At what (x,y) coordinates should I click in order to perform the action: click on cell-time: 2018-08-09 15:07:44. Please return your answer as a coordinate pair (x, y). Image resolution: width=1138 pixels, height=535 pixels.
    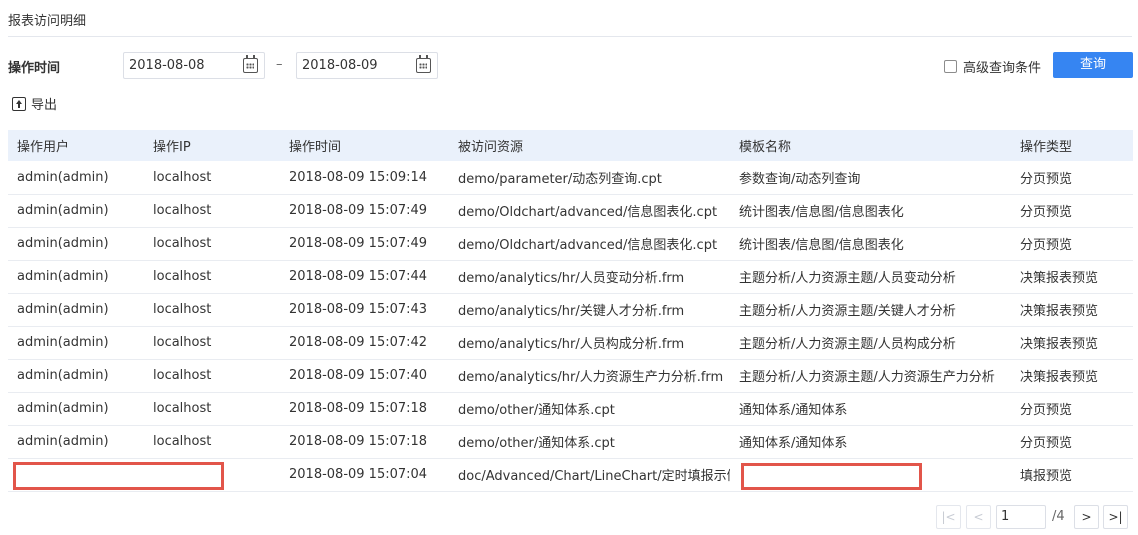
    Looking at the image, I should click on (364, 277).